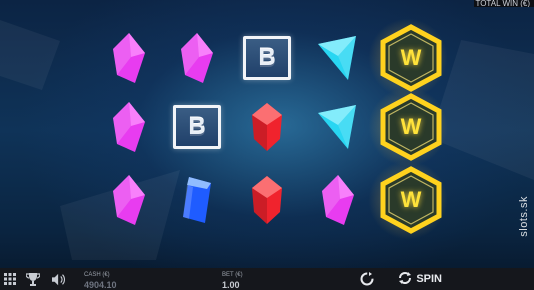 The width and height of the screenshot is (534, 290). Describe the element at coordinates (367, 279) in the screenshot. I see `autoplay-icon` at that location.